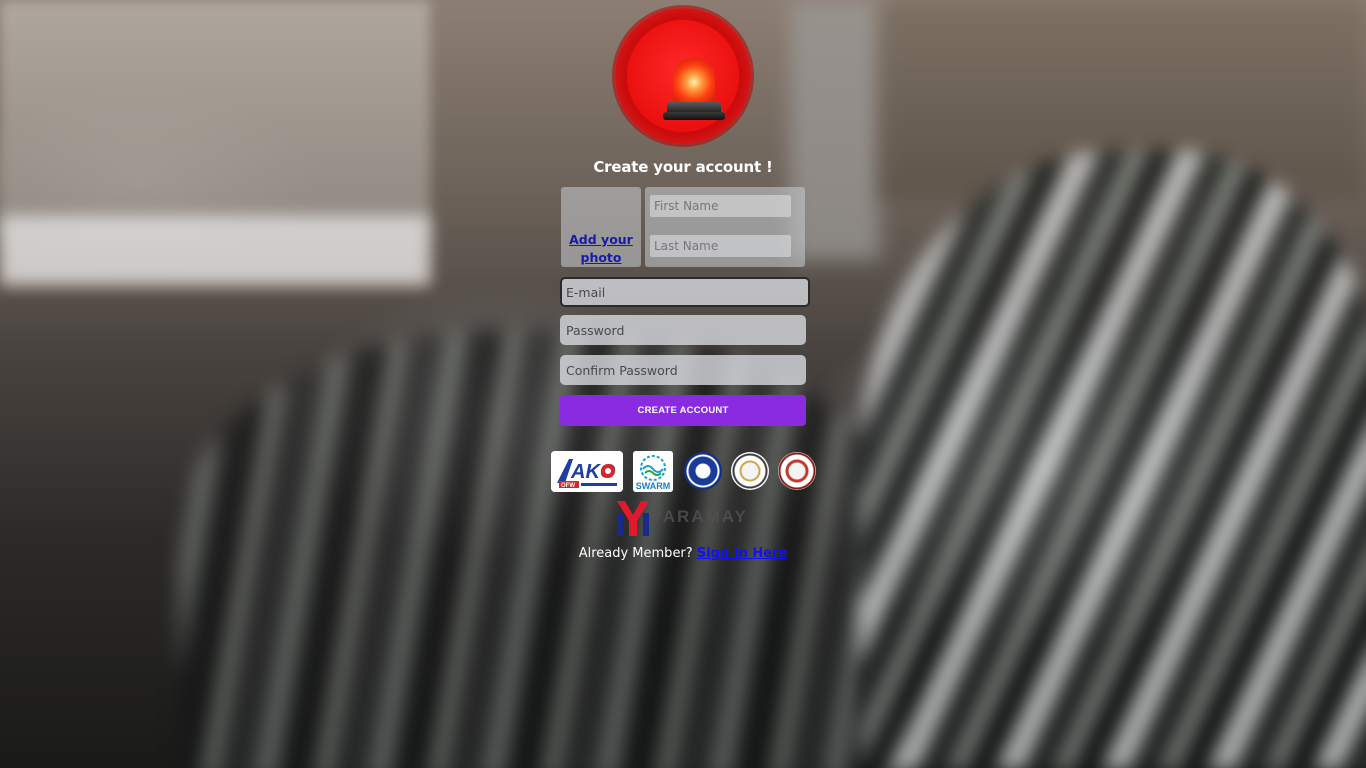 The image size is (1366, 768). Describe the element at coordinates (568, 486) in the screenshot. I see `ofw-logo-text: OFW` at that location.